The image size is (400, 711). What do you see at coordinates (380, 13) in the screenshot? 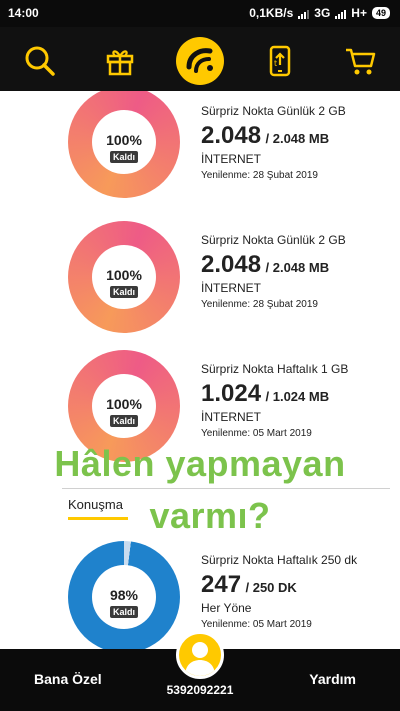
I see `battery-icon: 49` at bounding box center [380, 13].